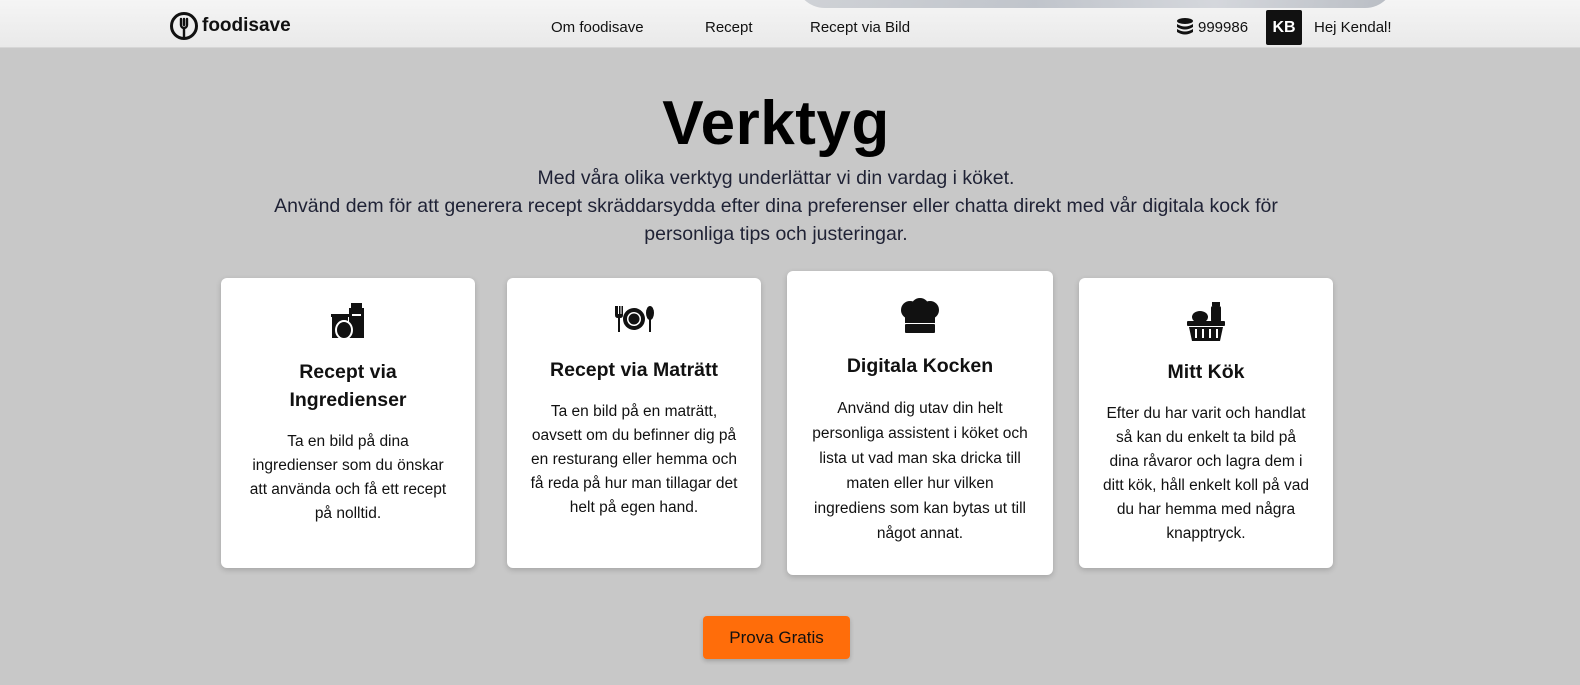  I want to click on brand-logo: foodisave, so click(230, 26).